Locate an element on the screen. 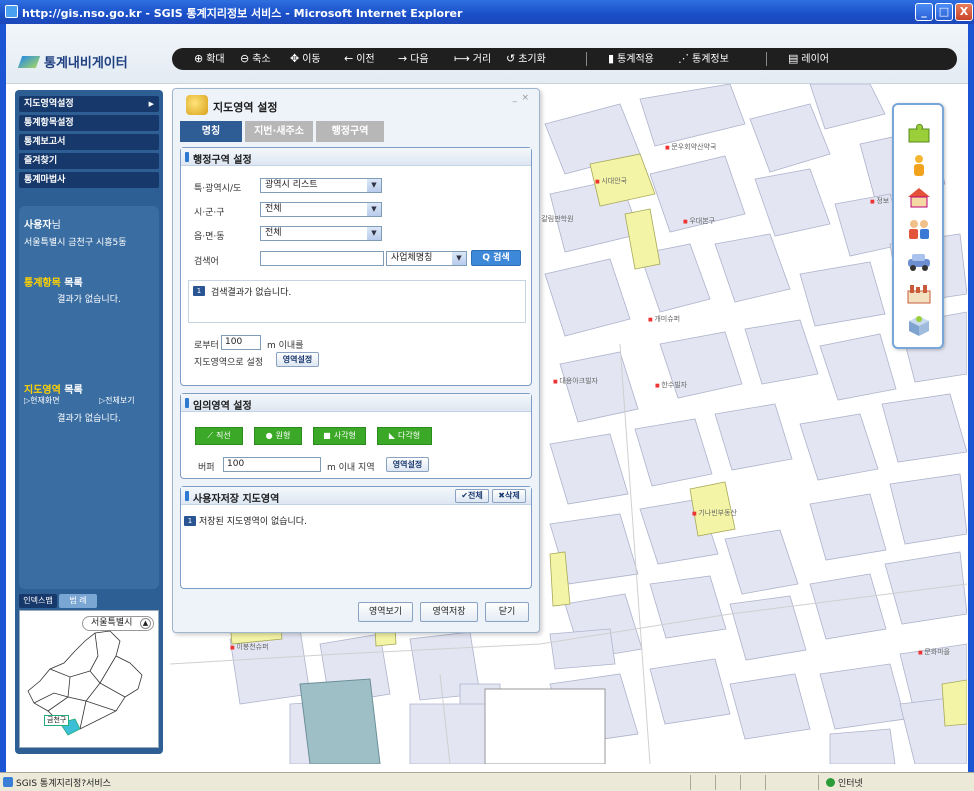 The width and height of the screenshot is (974, 791). close-window-button: X is located at coordinates (964, 12).